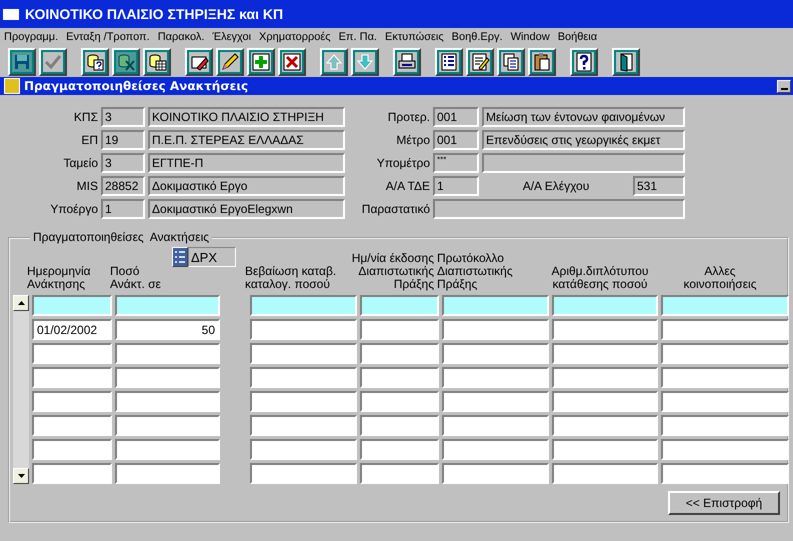 Image resolution: width=793 pixels, height=541 pixels. I want to click on code-field: 3, so click(123, 163).